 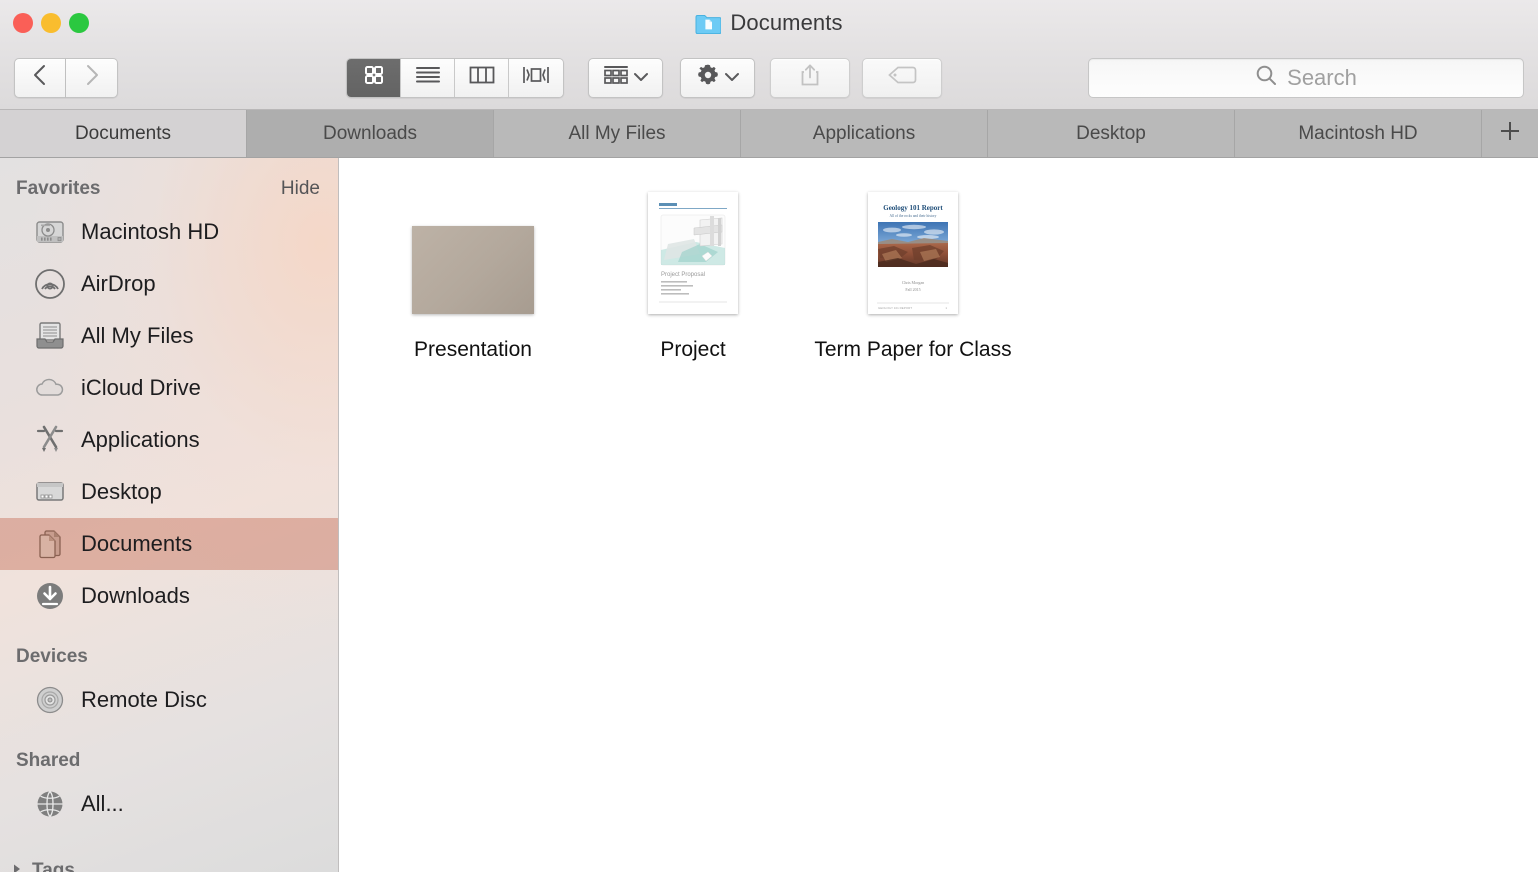 What do you see at coordinates (50, 232) in the screenshot?
I see `hard-disk-icon` at bounding box center [50, 232].